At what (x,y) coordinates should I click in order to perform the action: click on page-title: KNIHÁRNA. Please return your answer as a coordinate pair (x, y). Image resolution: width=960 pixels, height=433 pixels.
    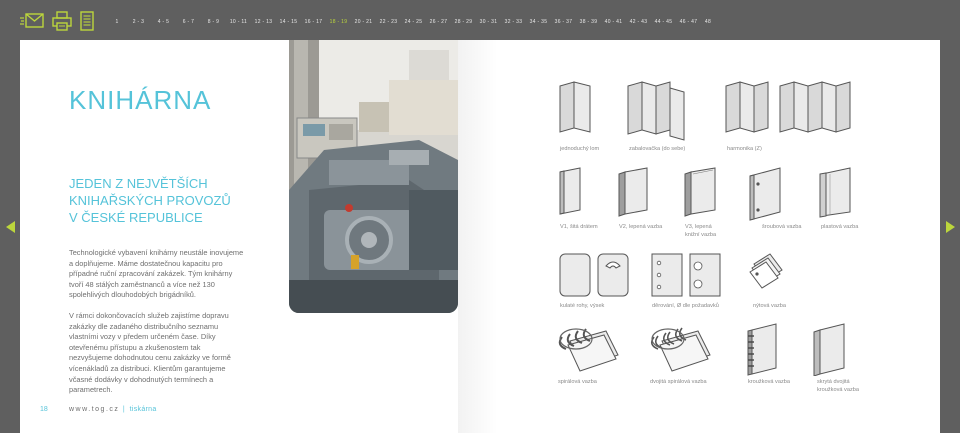
    Looking at the image, I should click on (140, 100).